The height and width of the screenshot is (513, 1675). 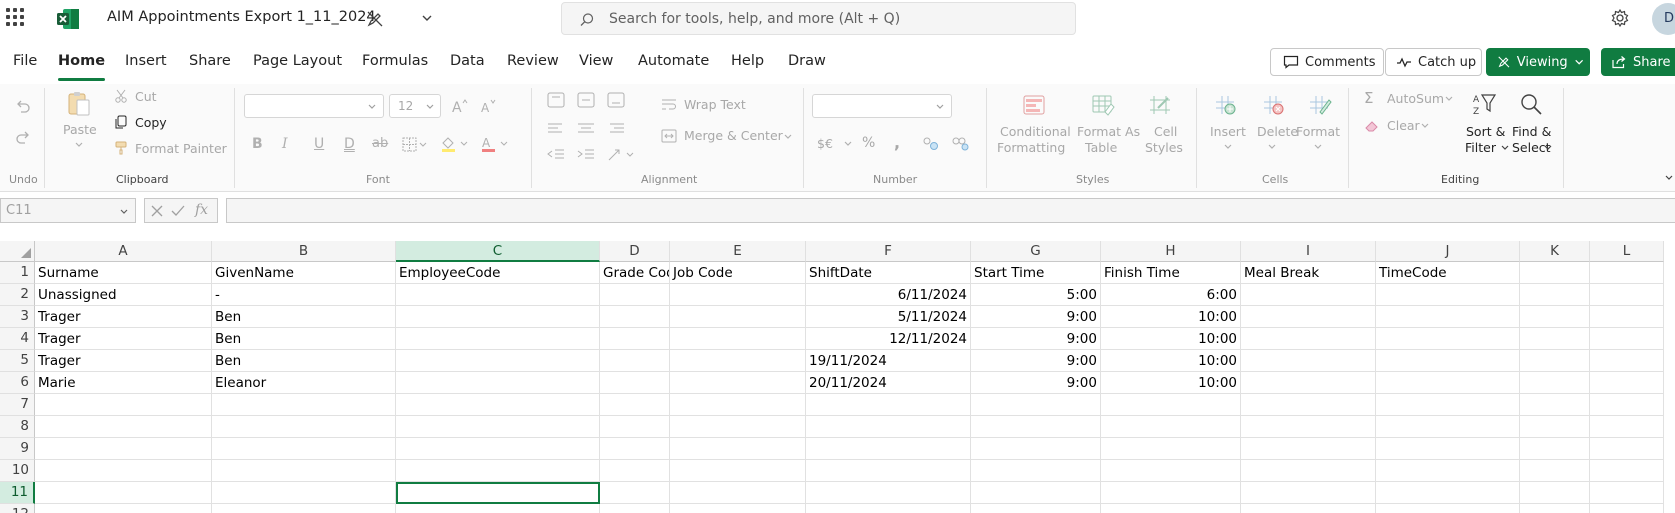 I want to click on cell-i12, so click(x=1308, y=508).